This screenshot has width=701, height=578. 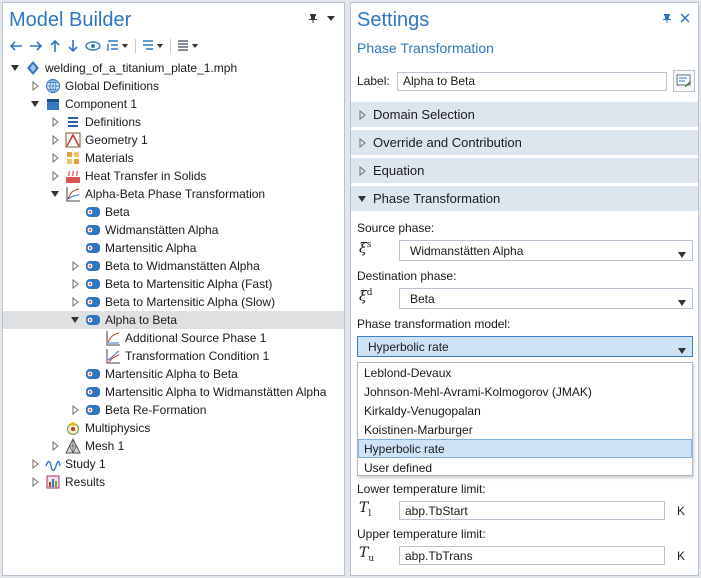 What do you see at coordinates (173, 248) in the screenshot?
I see `tree-item: Martensitic Alpha` at bounding box center [173, 248].